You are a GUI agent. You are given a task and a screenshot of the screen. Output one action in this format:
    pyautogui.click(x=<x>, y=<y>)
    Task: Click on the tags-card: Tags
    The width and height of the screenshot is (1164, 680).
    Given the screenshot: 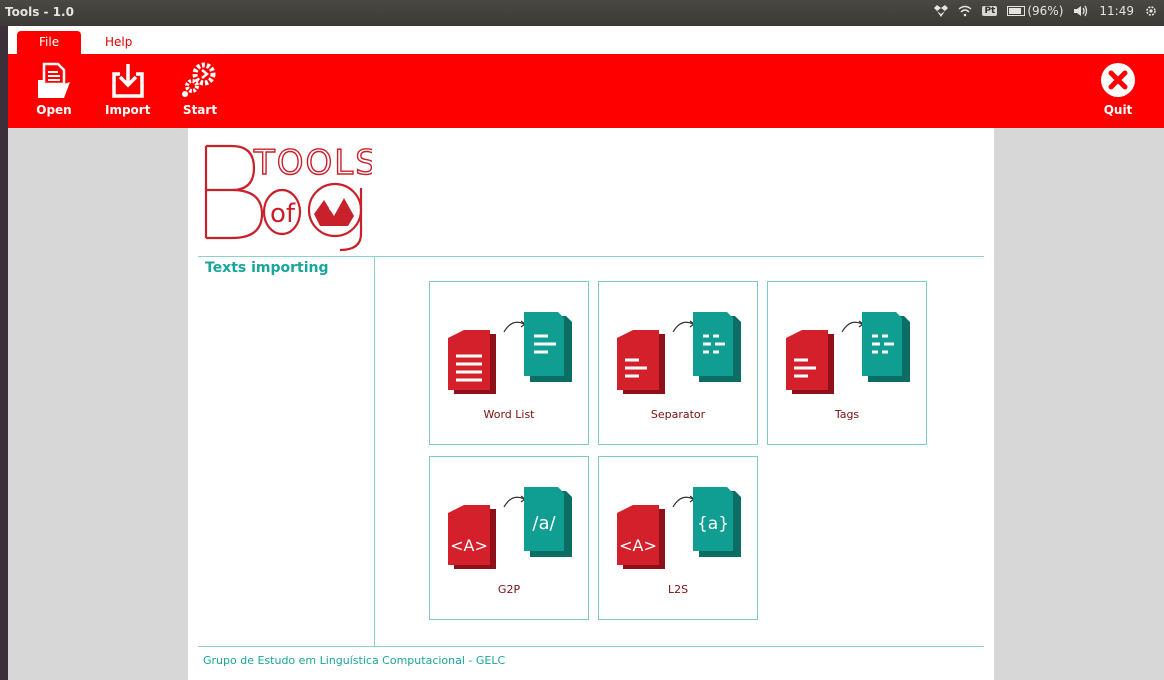 What is the action you would take?
    pyautogui.click(x=847, y=363)
    